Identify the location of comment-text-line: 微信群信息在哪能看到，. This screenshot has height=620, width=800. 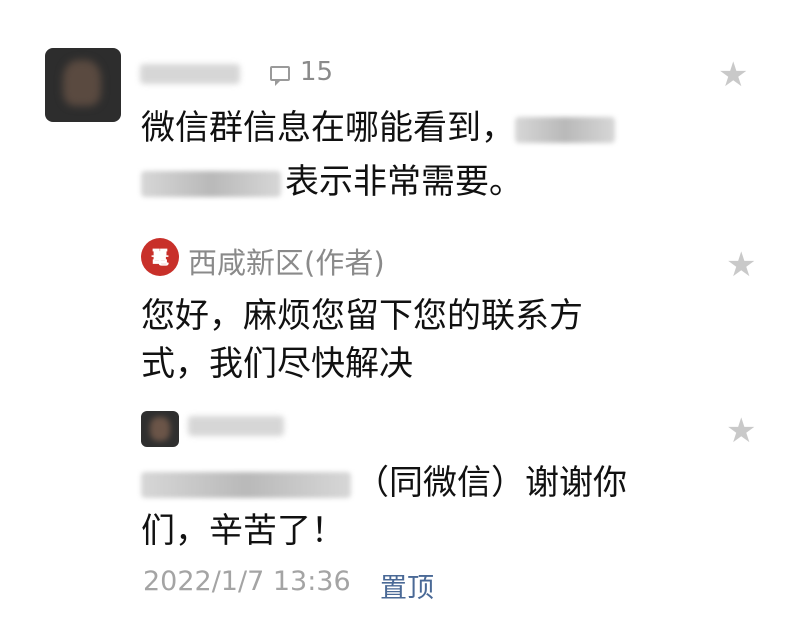
(380, 128).